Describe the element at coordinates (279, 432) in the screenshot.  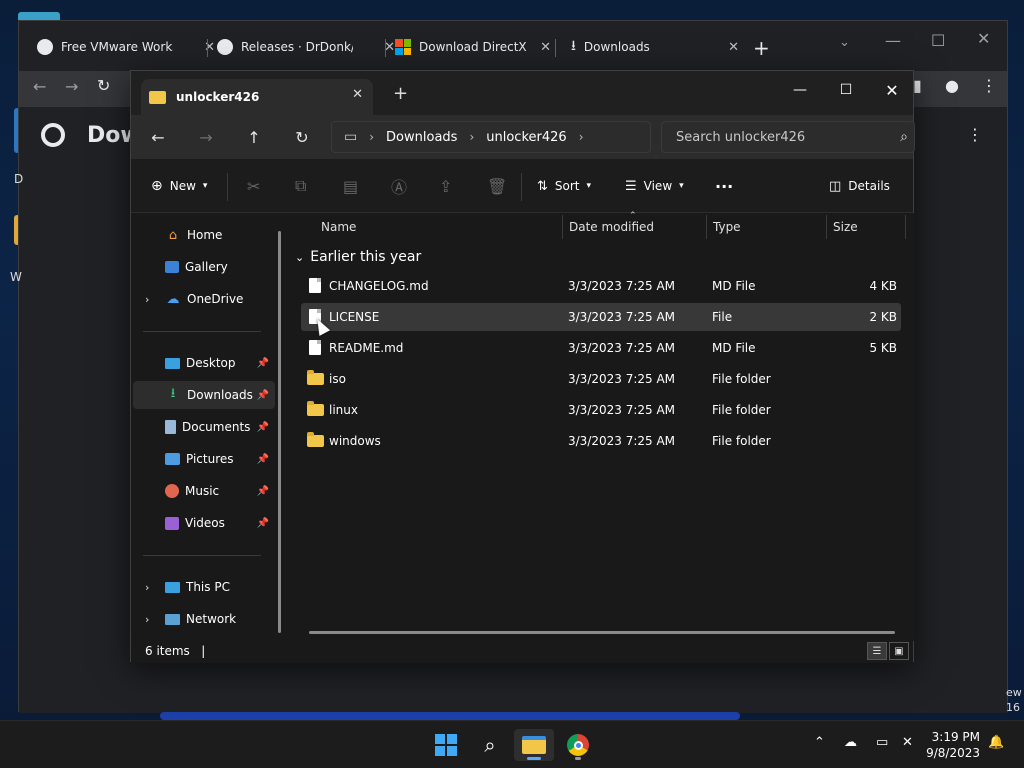
I see `sidebar-scrollbar` at that location.